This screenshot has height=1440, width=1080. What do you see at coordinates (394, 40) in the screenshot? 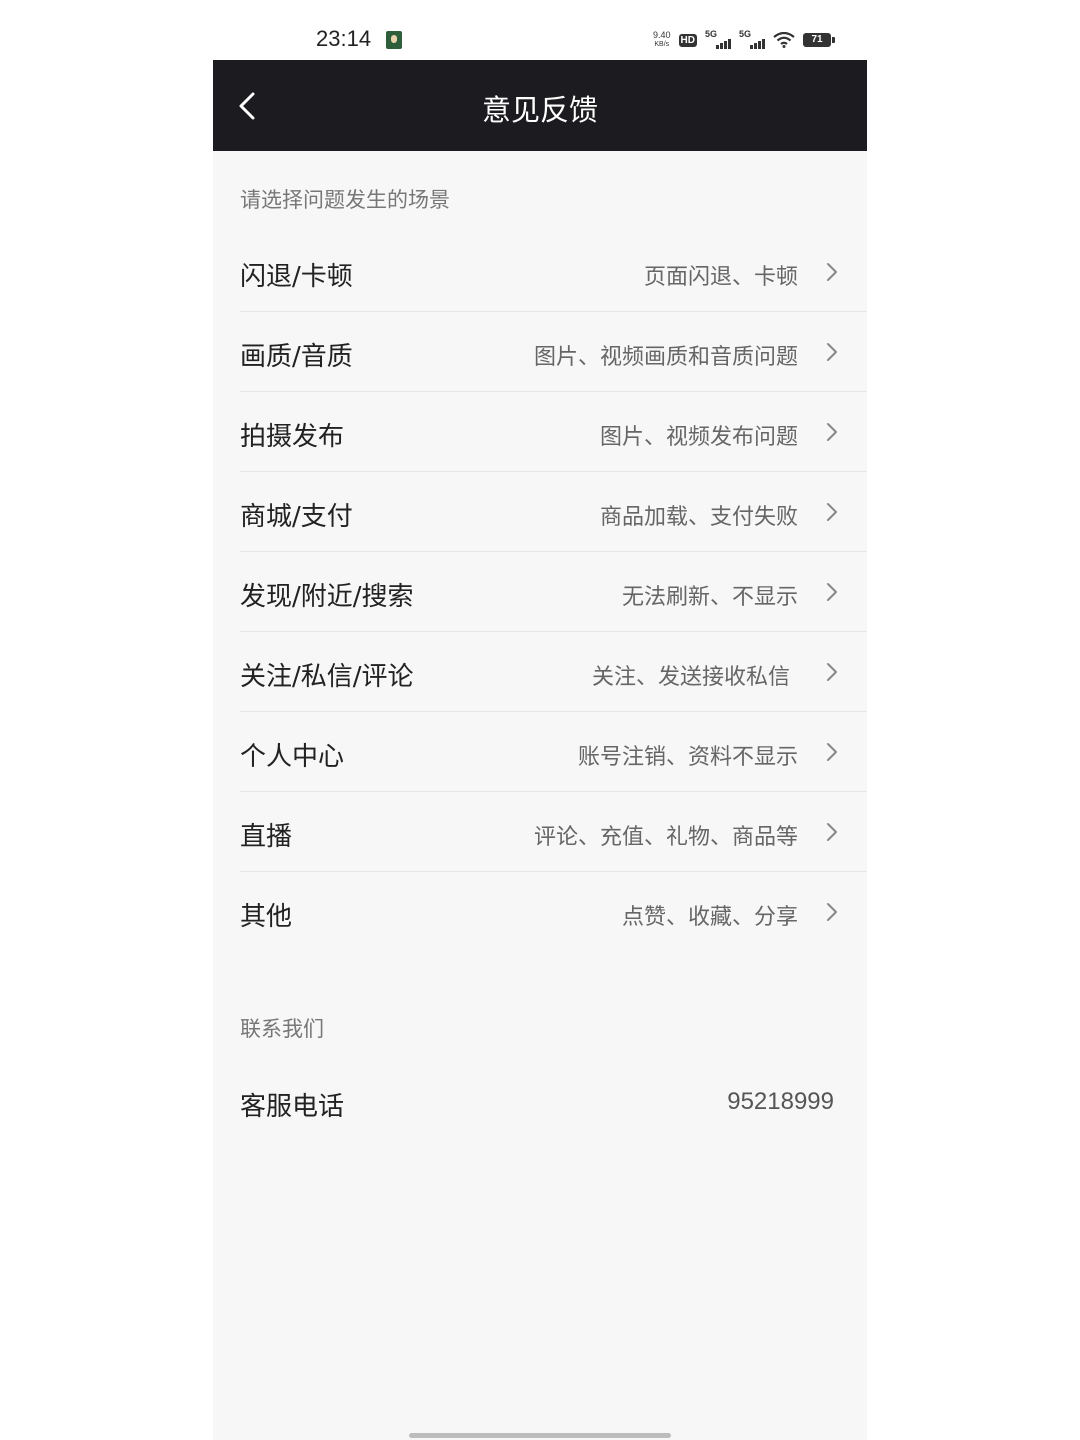
I see `notification-app-icon` at bounding box center [394, 40].